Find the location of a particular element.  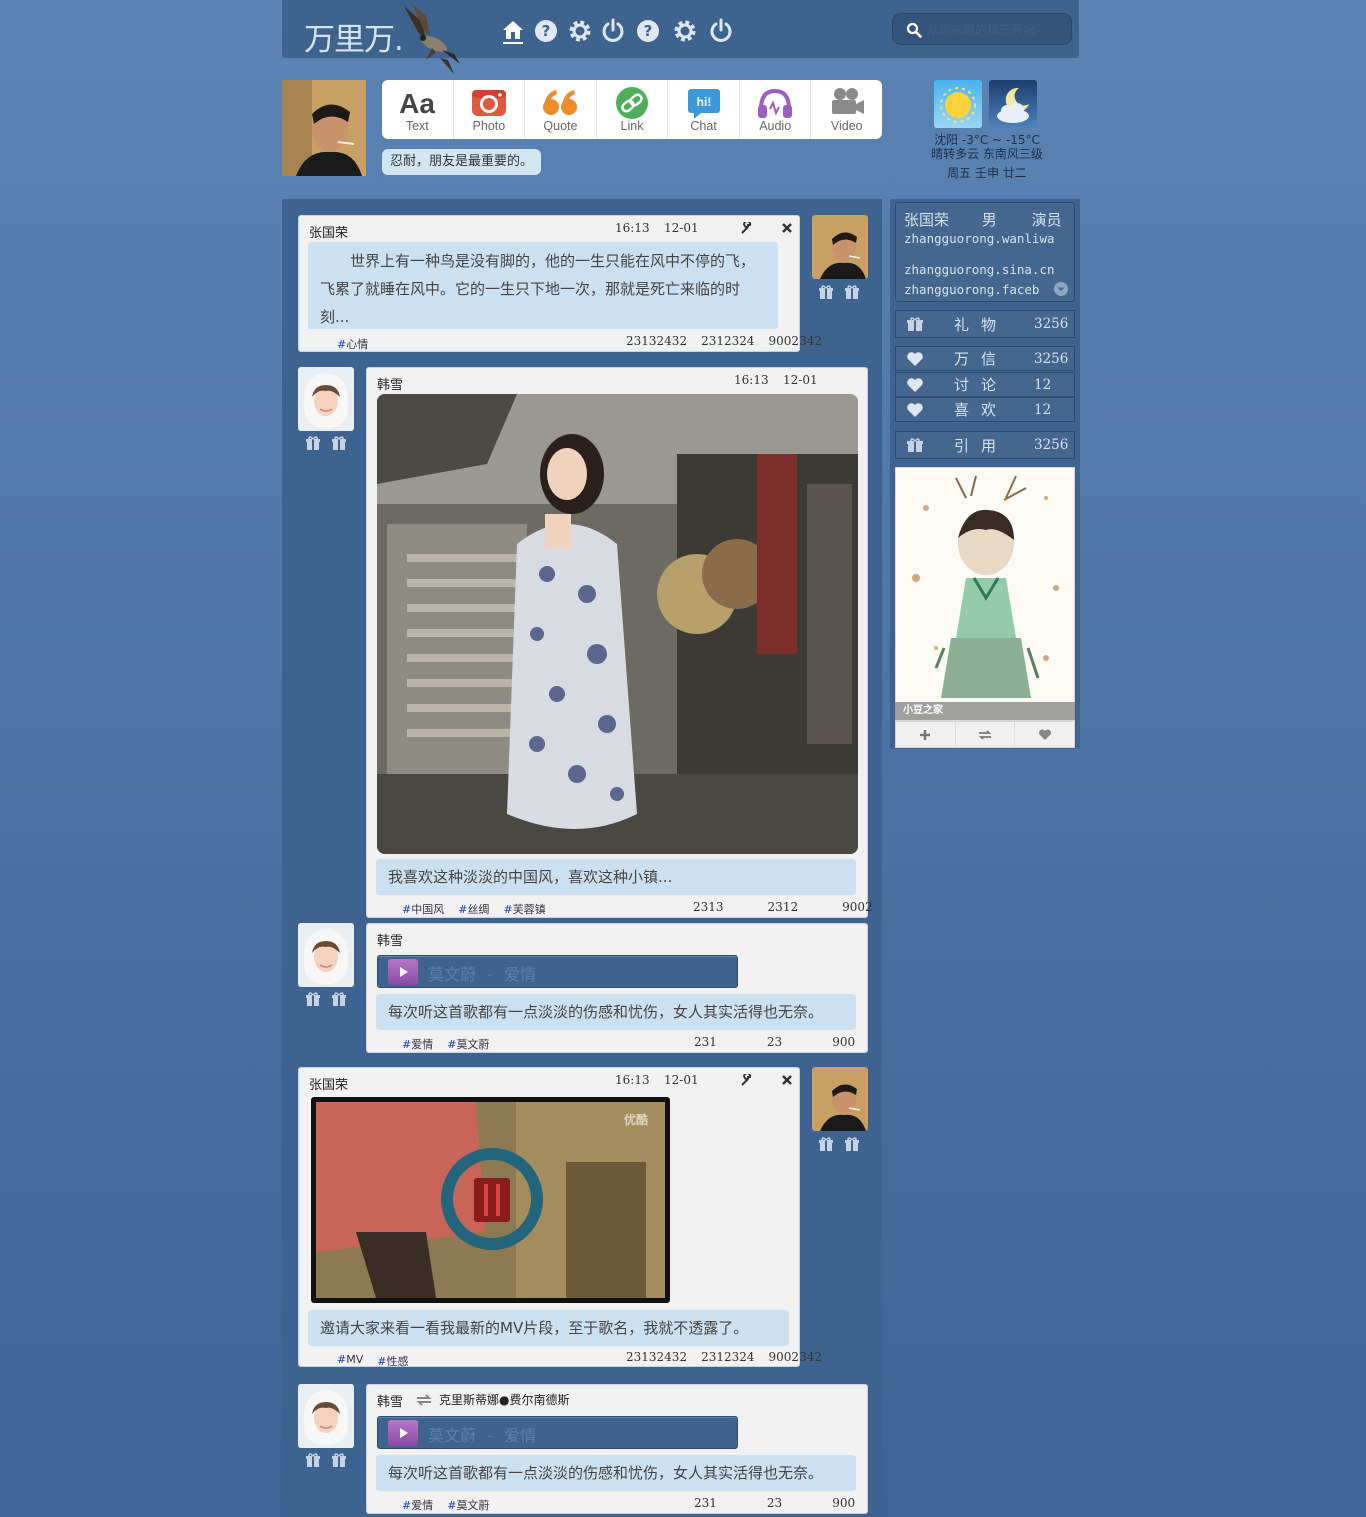

tag: #中国风 is located at coordinates (423, 909).